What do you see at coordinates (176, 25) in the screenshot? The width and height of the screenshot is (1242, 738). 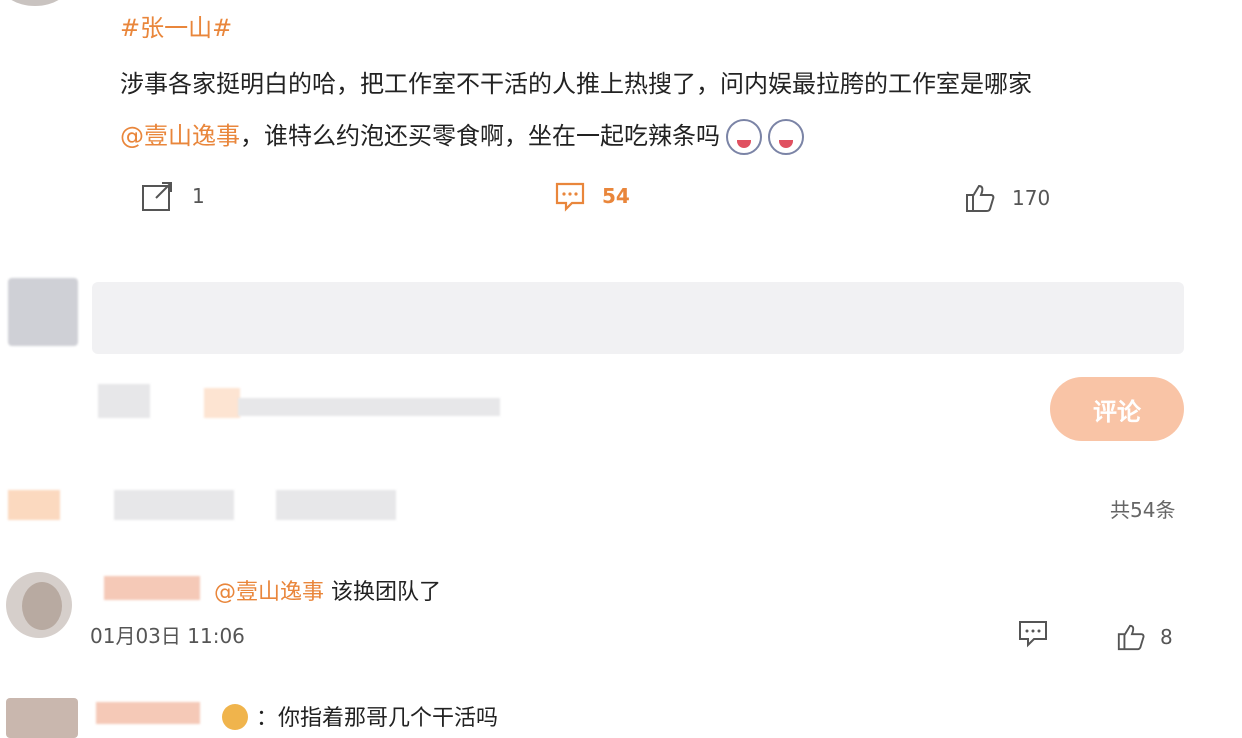 I see `hashtag-link: #张一山#` at bounding box center [176, 25].